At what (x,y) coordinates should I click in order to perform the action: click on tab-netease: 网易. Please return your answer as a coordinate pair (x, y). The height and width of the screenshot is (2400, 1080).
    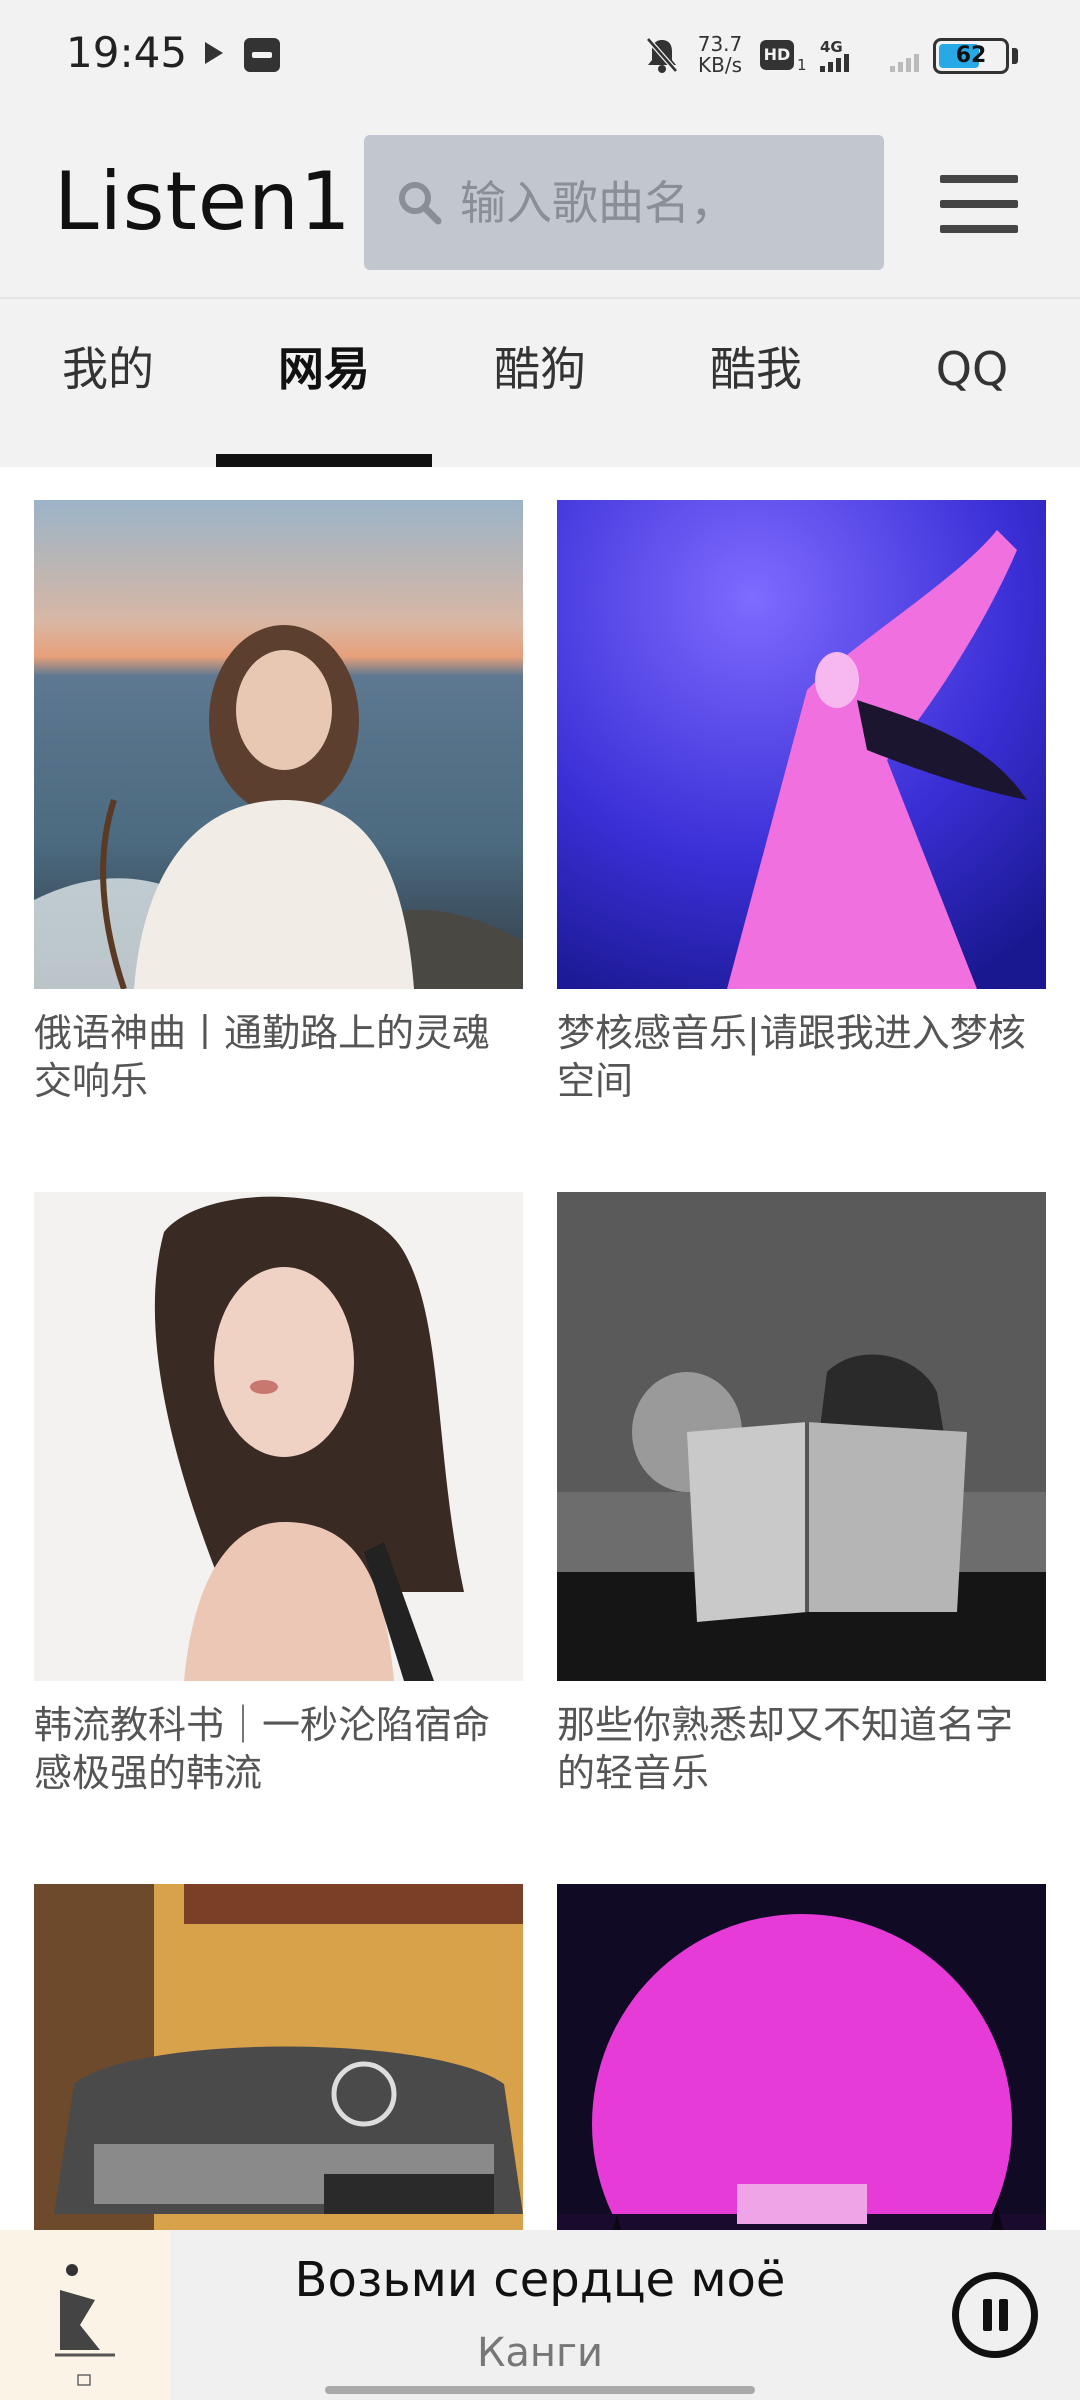
    Looking at the image, I should click on (324, 383).